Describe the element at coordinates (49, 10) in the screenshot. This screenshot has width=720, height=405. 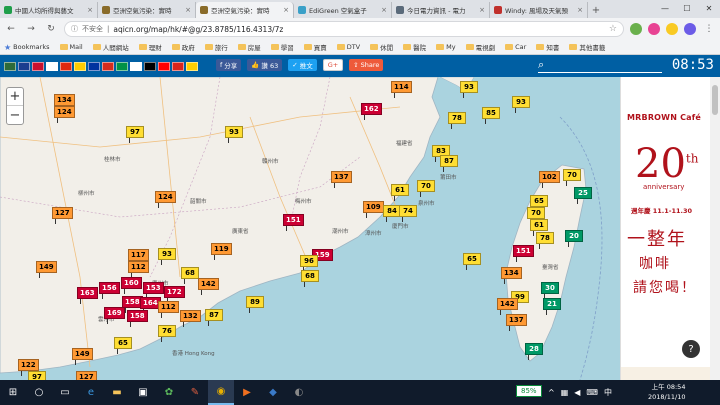
I see `tab-0: 中國人均所得與藝文 ×` at that location.